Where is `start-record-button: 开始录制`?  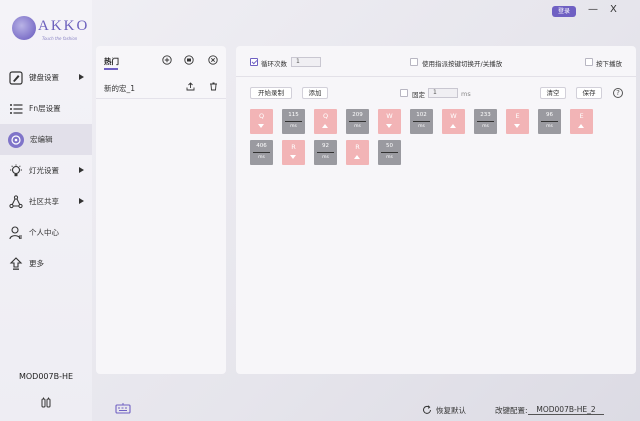
start-record-button: 开始录制 is located at coordinates (271, 93).